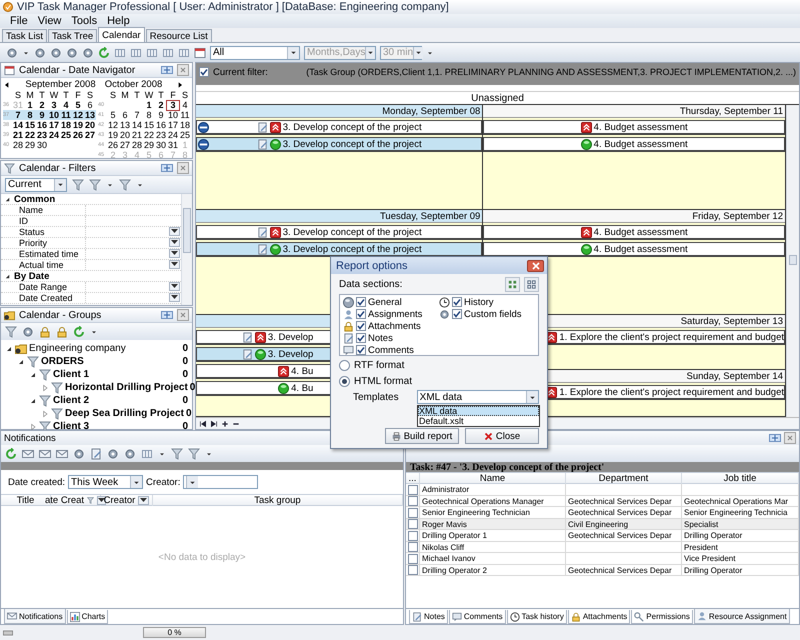  Describe the element at coordinates (493, 558) in the screenshot. I see `table-cell: Michael Ivanov` at that location.